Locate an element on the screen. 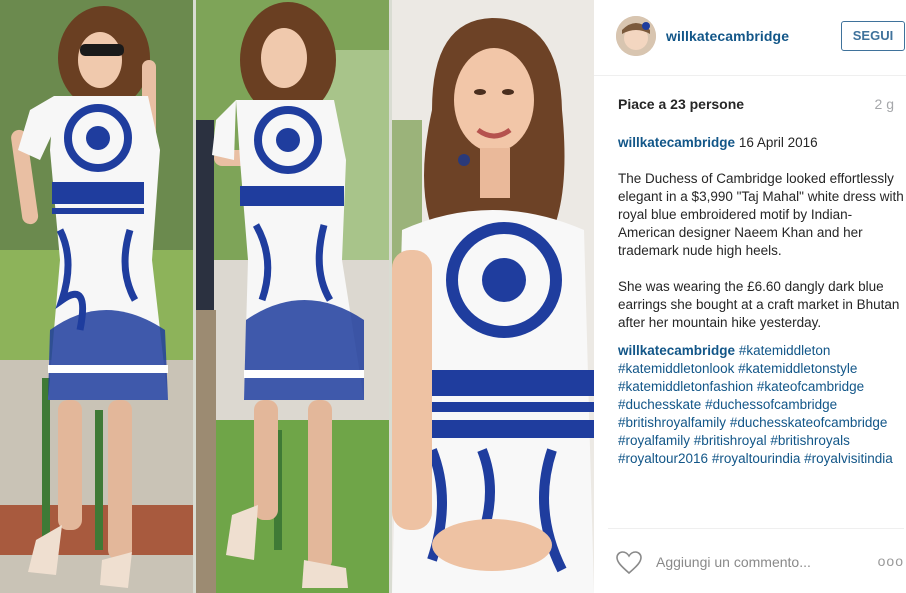 The image size is (906, 593). hashtag-link: #katemiddletonfashion is located at coordinates (685, 386).